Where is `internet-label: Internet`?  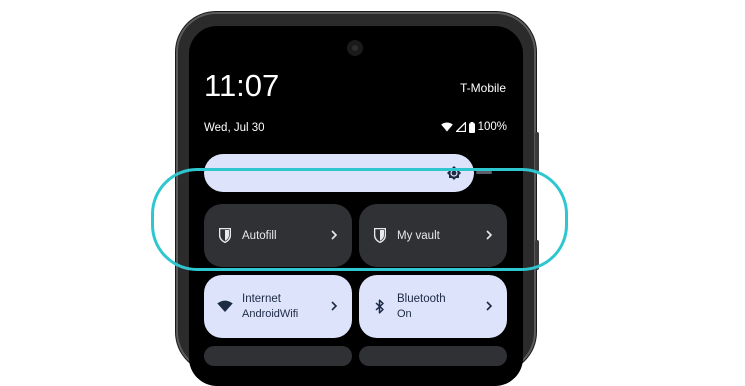
internet-label: Internet is located at coordinates (261, 299).